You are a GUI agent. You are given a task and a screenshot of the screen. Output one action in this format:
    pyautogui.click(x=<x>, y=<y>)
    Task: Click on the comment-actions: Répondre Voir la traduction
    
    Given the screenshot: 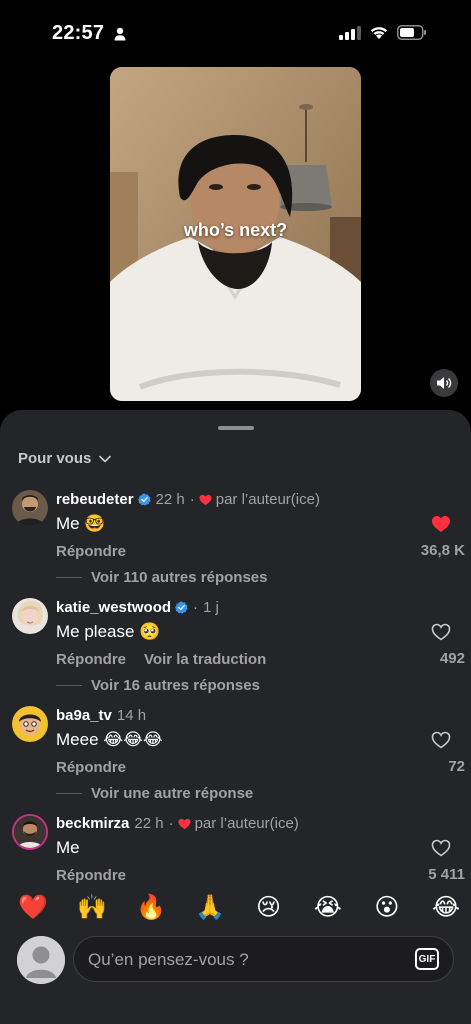 What is the action you would take?
    pyautogui.click(x=161, y=659)
    